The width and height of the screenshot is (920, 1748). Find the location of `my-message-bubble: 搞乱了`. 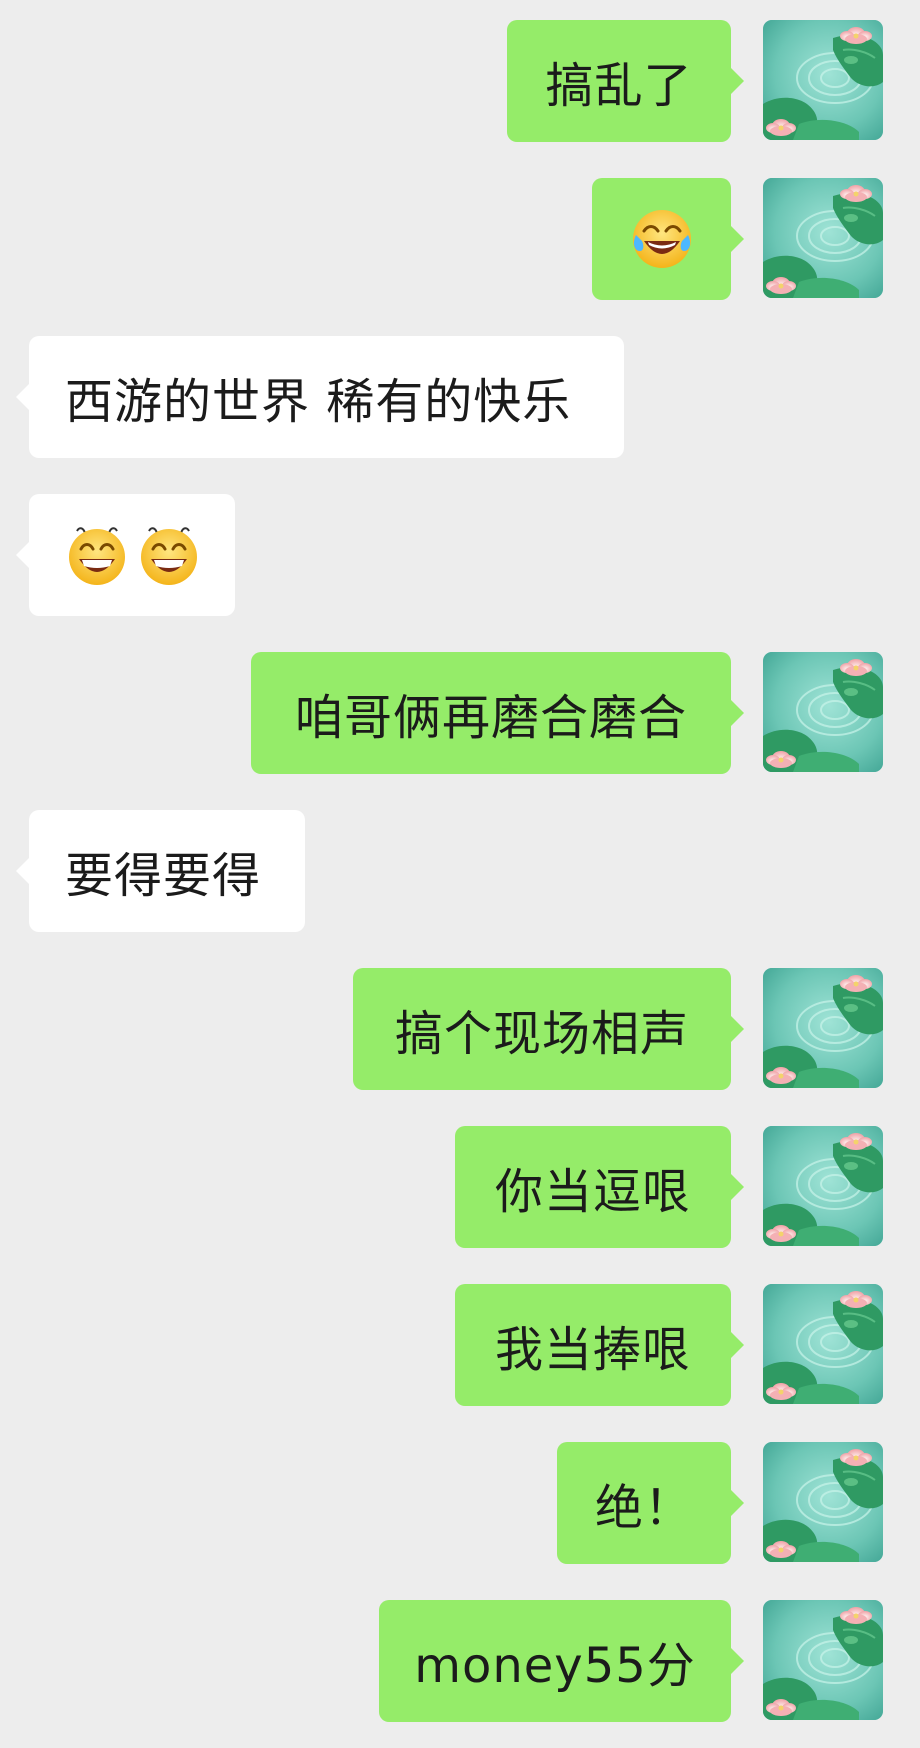

my-message-bubble: 搞乱了 is located at coordinates (625, 81).